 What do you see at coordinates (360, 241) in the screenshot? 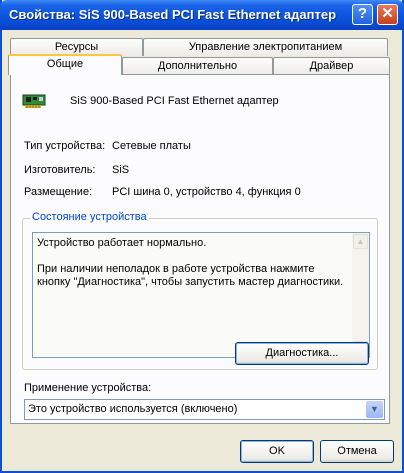
I see `scroll-up-icon: ▲` at bounding box center [360, 241].